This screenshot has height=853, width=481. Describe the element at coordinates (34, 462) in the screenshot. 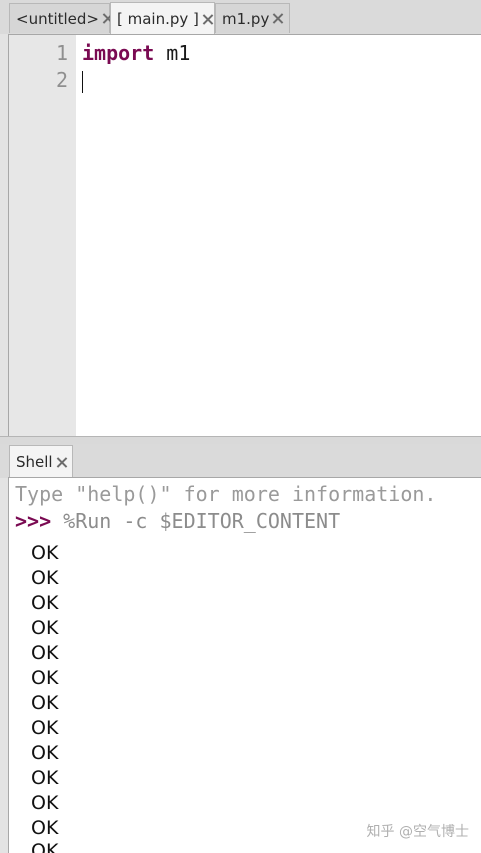

I see `tab-label: Shell` at that location.